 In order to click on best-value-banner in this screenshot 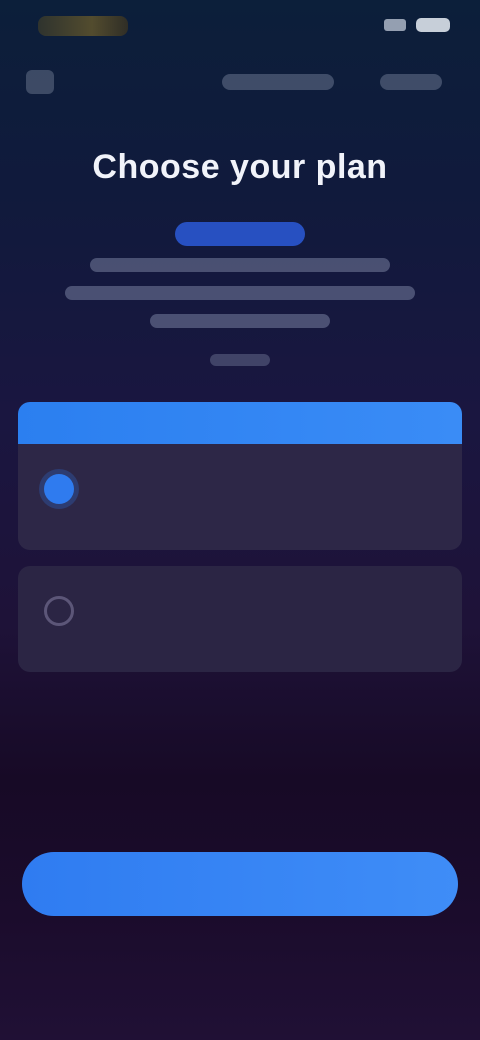, I will do `click(240, 423)`.